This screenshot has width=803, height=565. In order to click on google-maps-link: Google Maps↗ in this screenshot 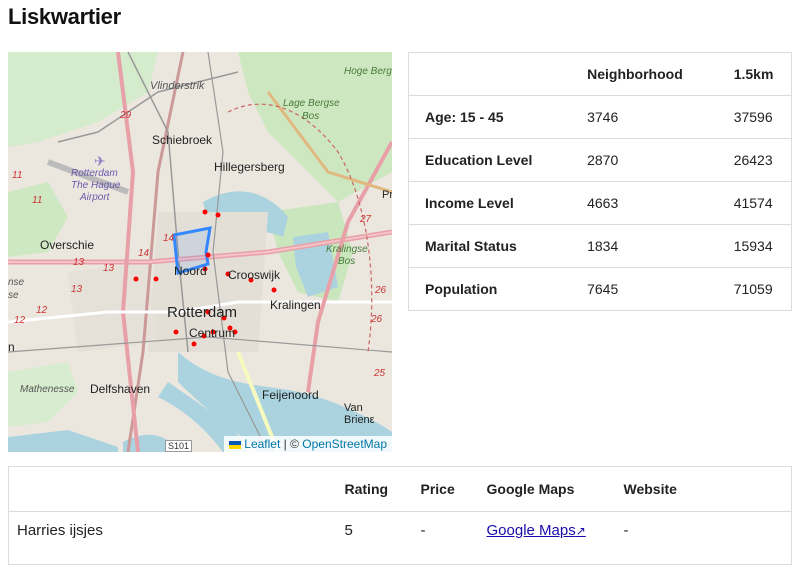, I will do `click(536, 530)`.